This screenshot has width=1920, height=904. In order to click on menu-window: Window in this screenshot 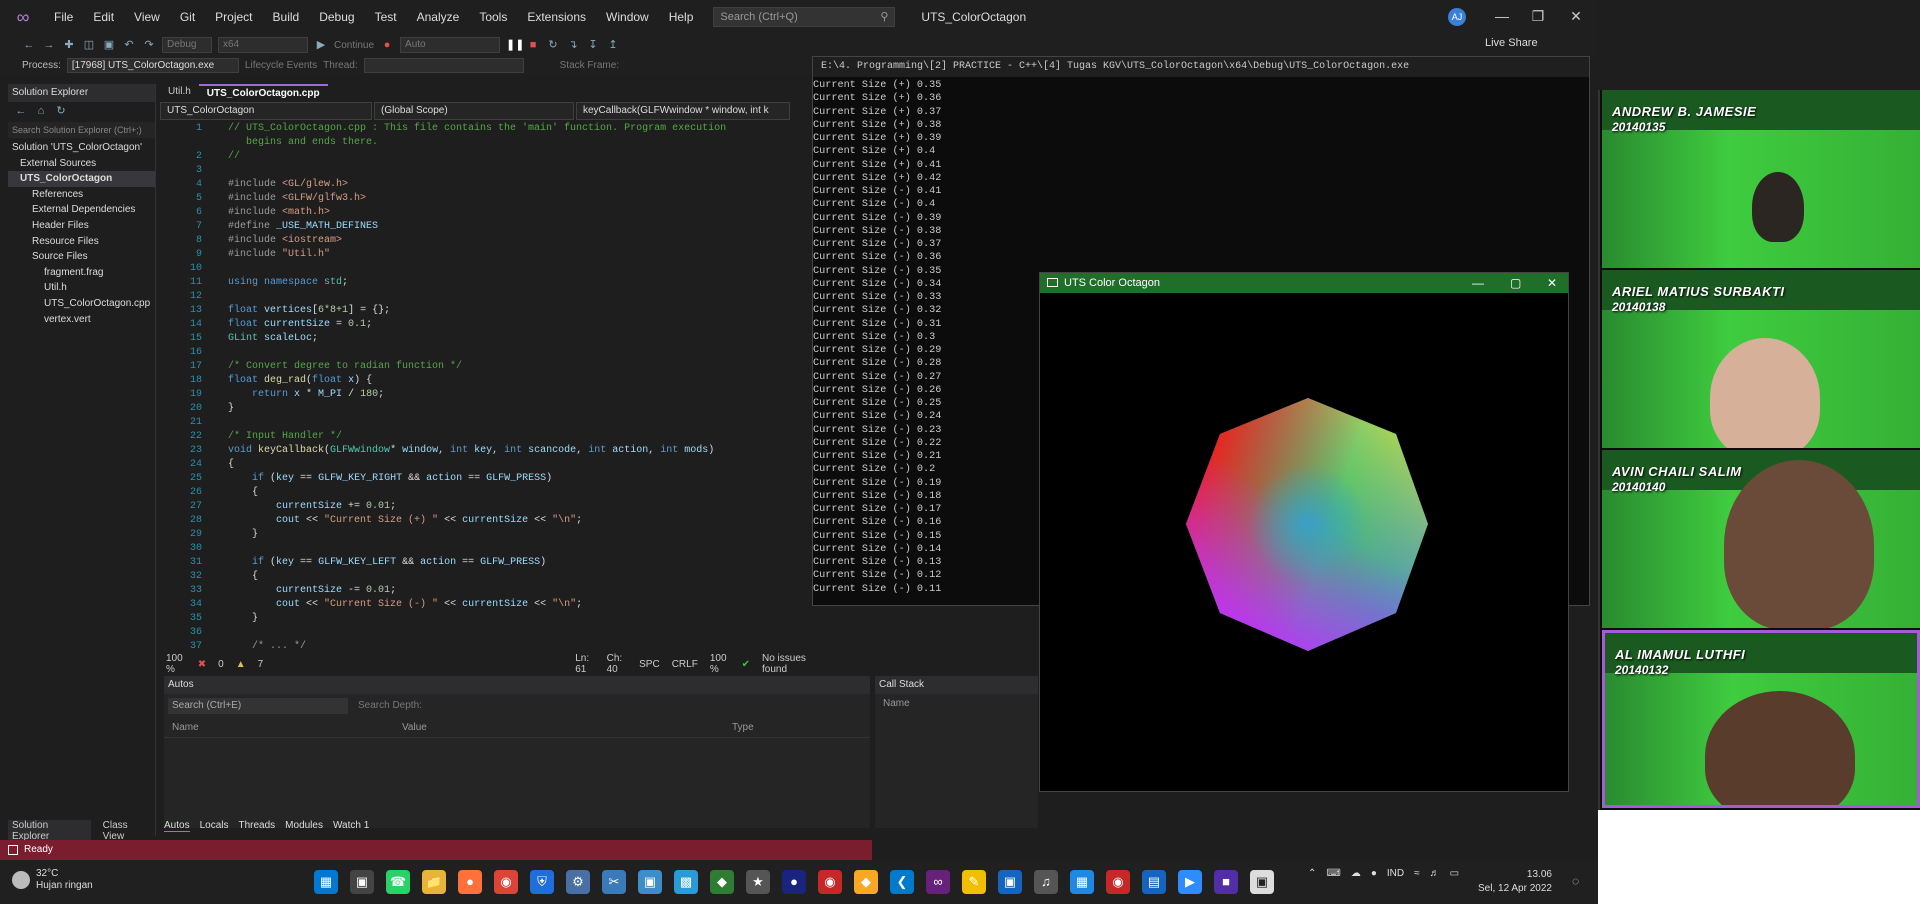, I will do `click(627, 17)`.